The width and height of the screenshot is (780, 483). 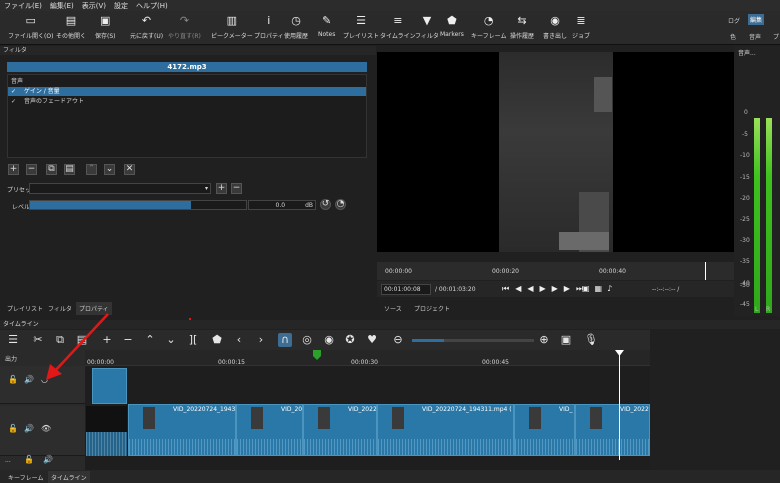 What do you see at coordinates (23, 6) in the screenshot?
I see `menu-file: ファイル(E)` at bounding box center [23, 6].